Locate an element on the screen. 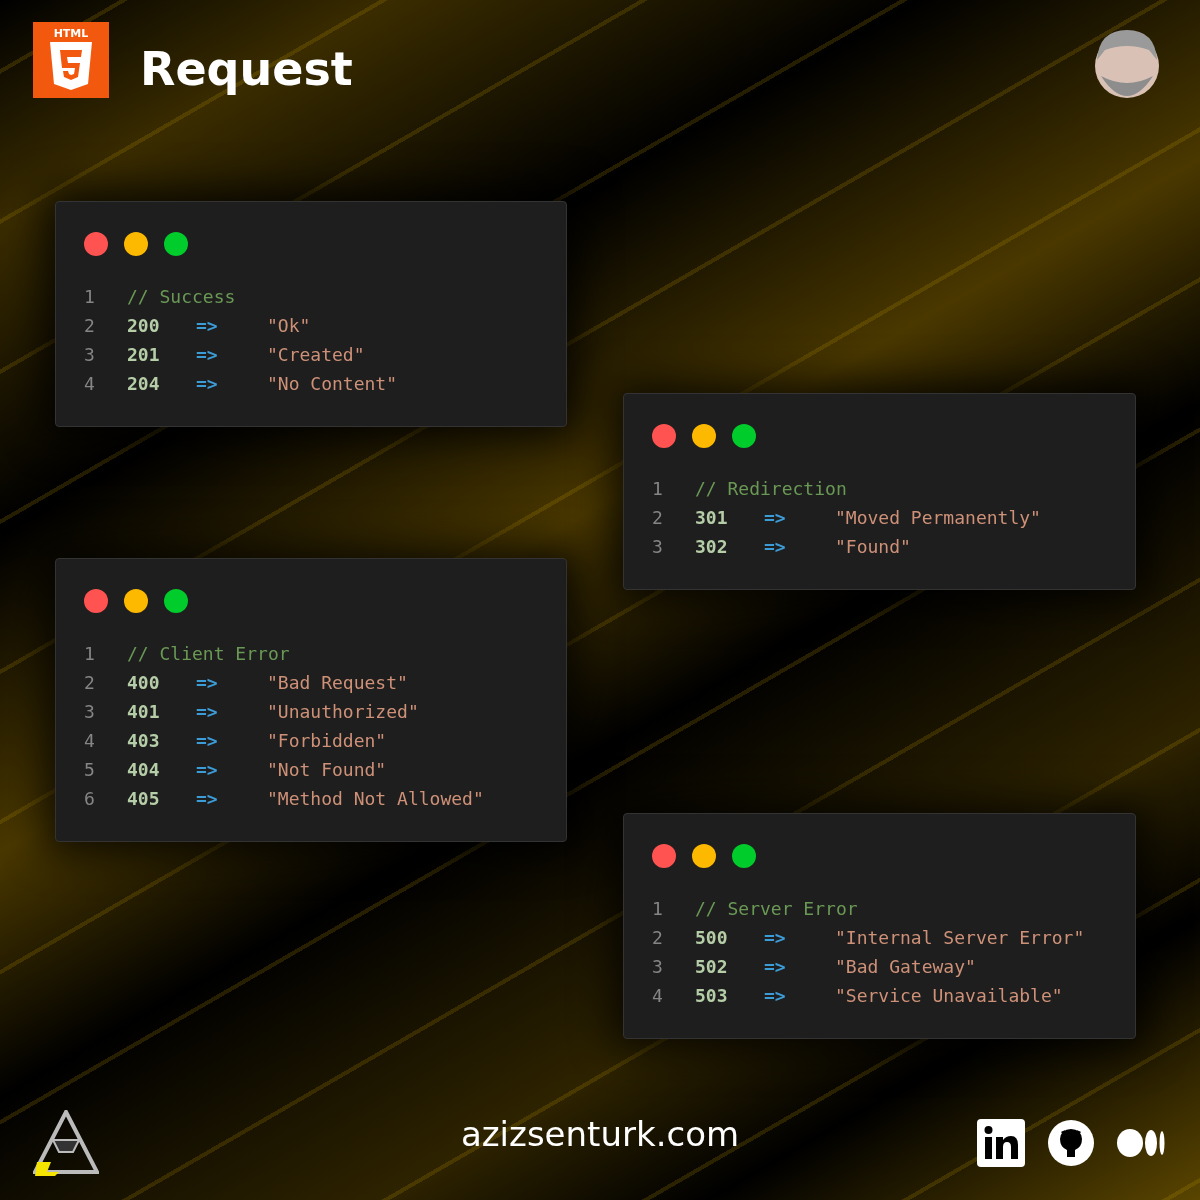 The image size is (1200, 1200). status-text: "Moved Permanently" is located at coordinates (938, 517).